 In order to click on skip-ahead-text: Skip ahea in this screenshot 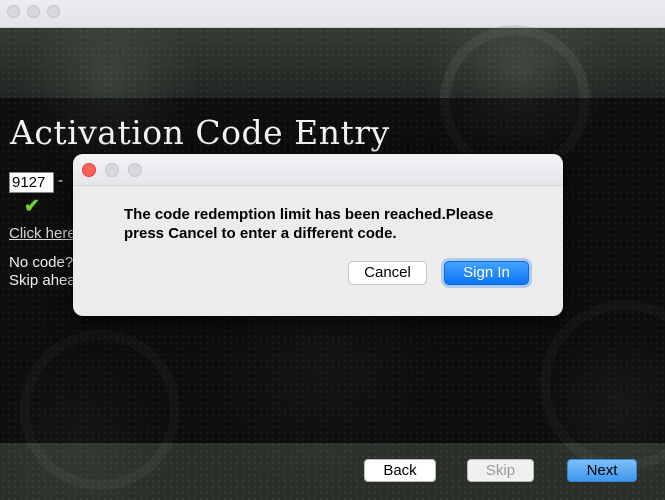, I will do `click(42, 280)`.